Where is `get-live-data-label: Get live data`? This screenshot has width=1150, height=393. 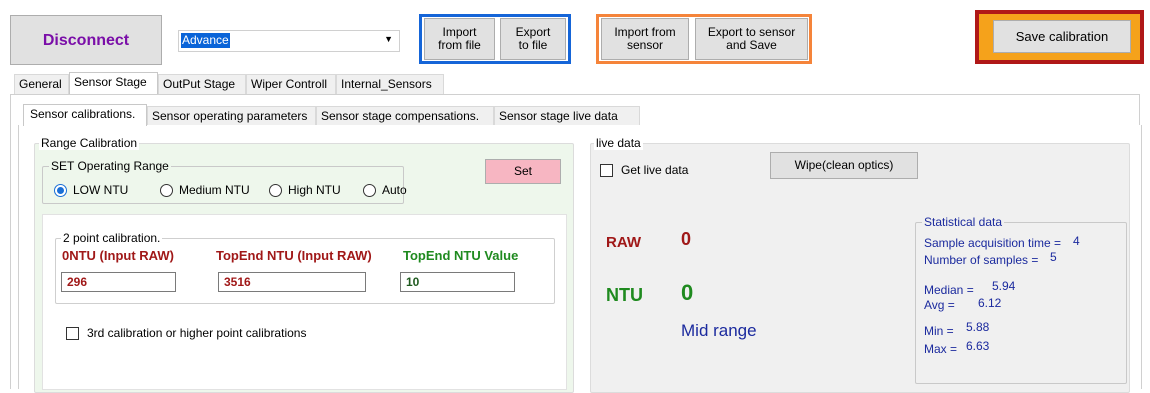
get-live-data-label: Get live data is located at coordinates (655, 170).